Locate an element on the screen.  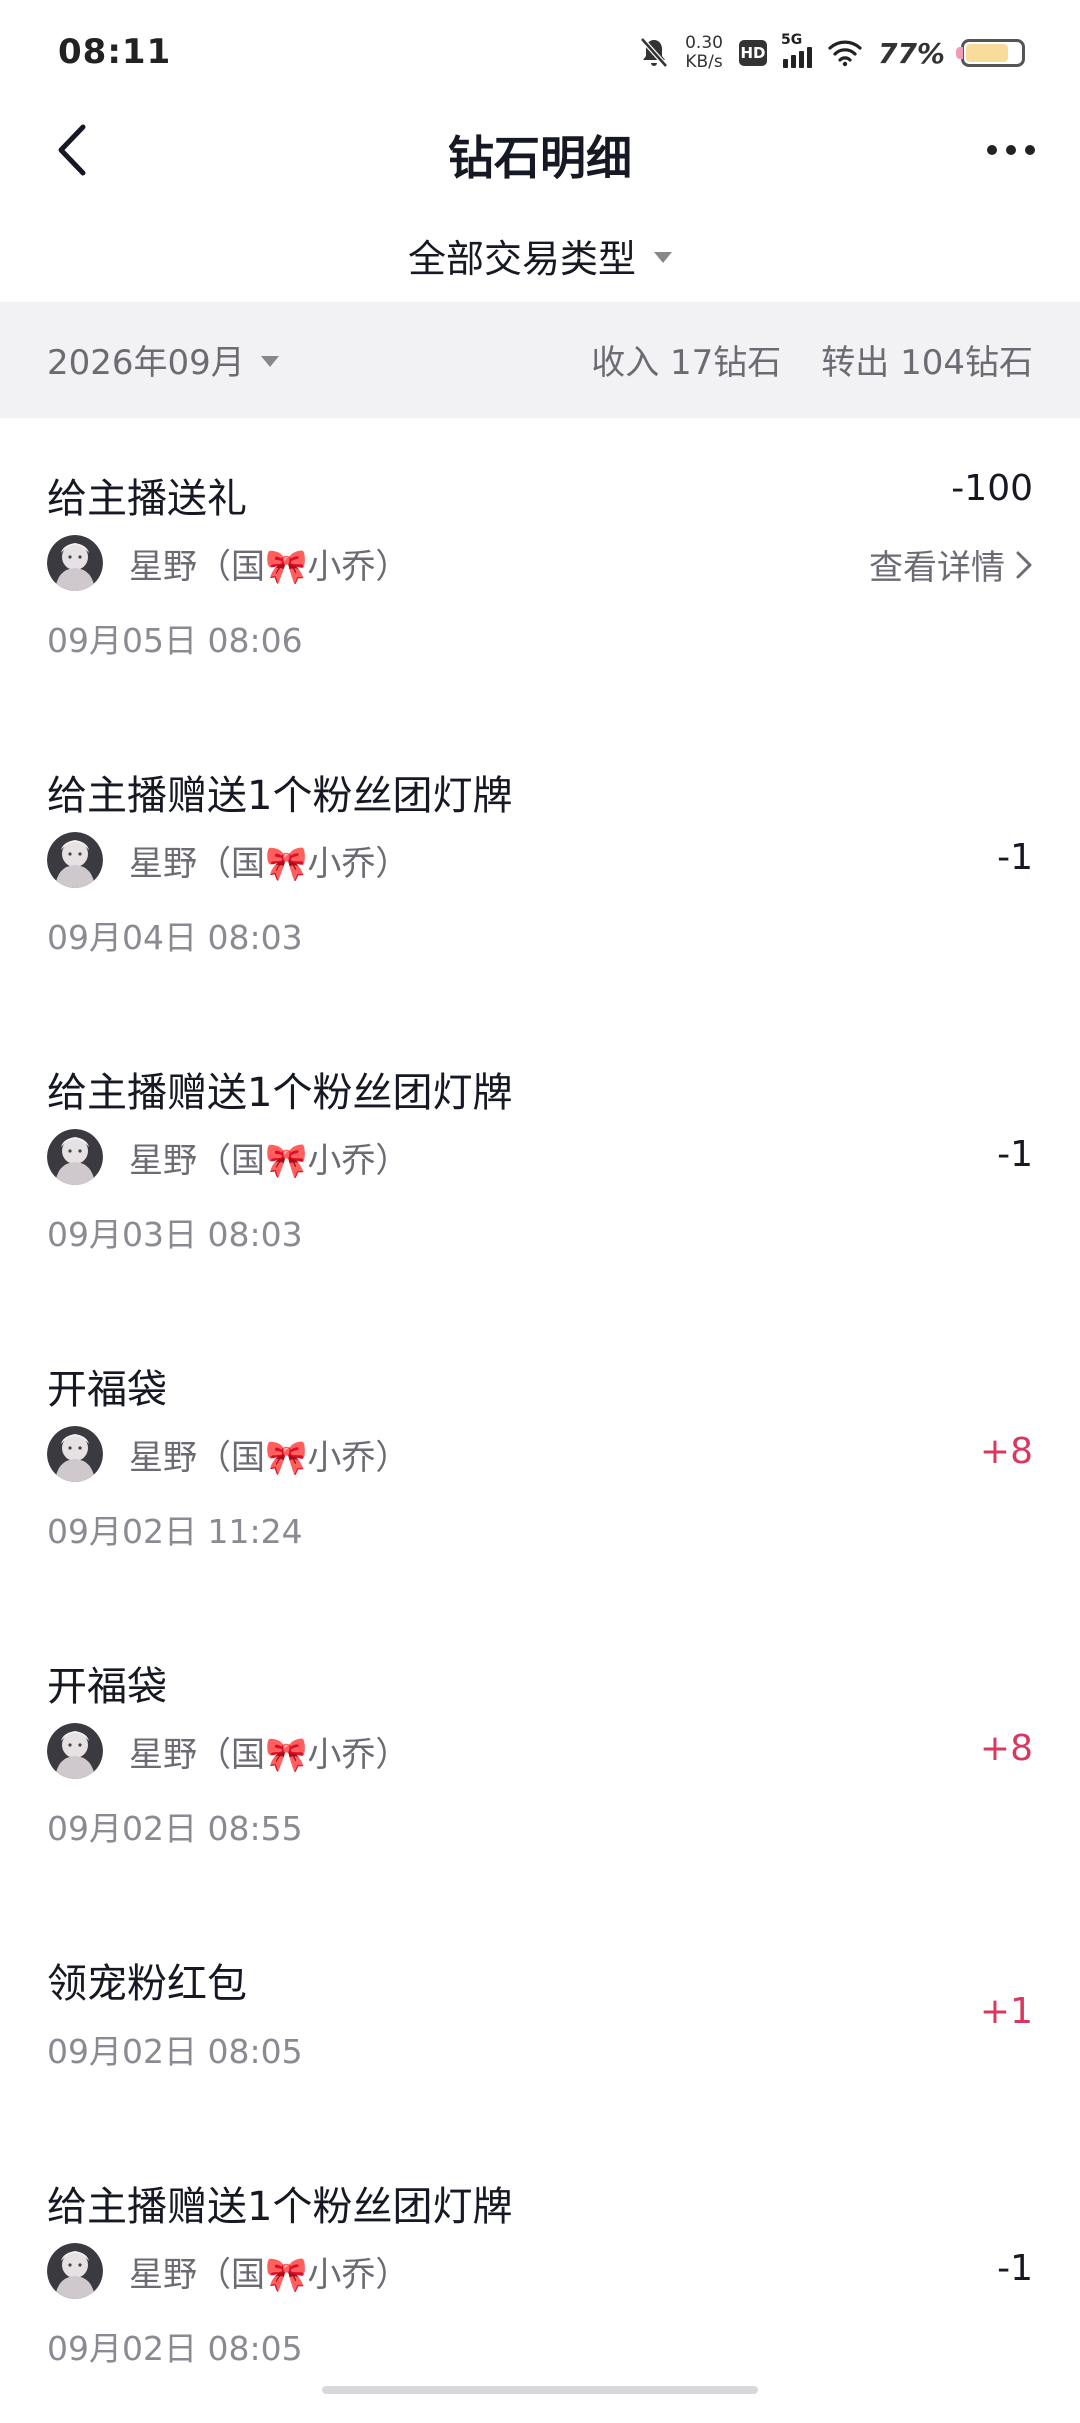
battery-icon is located at coordinates (990, 53).